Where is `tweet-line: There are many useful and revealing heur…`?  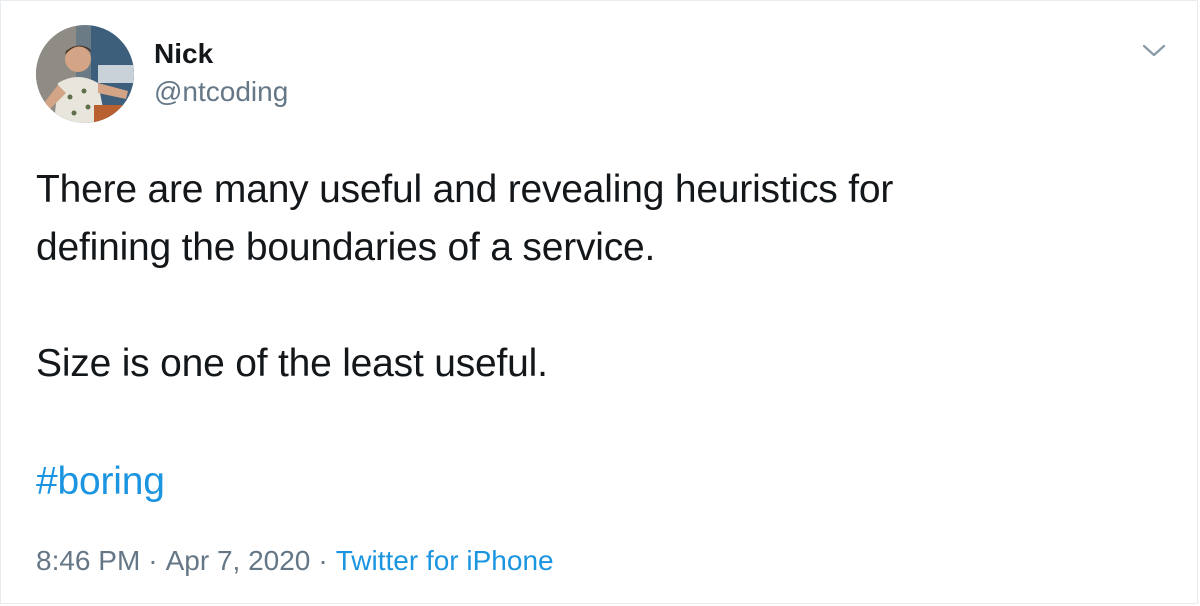 tweet-line: There are many useful and revealing heur… is located at coordinates (465, 189).